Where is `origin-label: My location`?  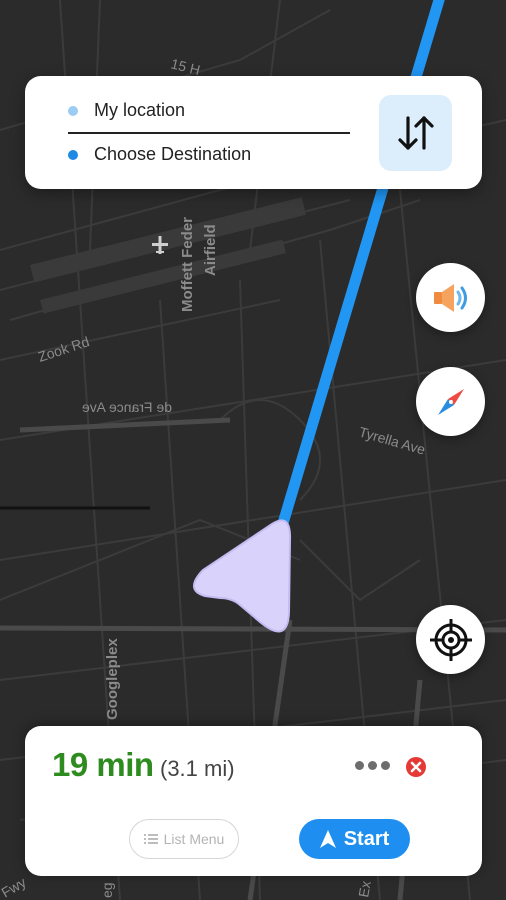
origin-label: My location is located at coordinates (140, 110).